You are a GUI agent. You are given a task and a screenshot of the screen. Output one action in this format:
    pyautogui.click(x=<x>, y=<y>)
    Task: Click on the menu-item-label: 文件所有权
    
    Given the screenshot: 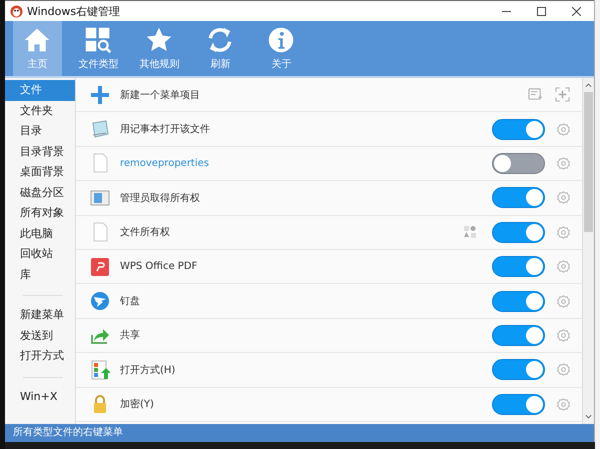 What is the action you would take?
    pyautogui.click(x=145, y=233)
    